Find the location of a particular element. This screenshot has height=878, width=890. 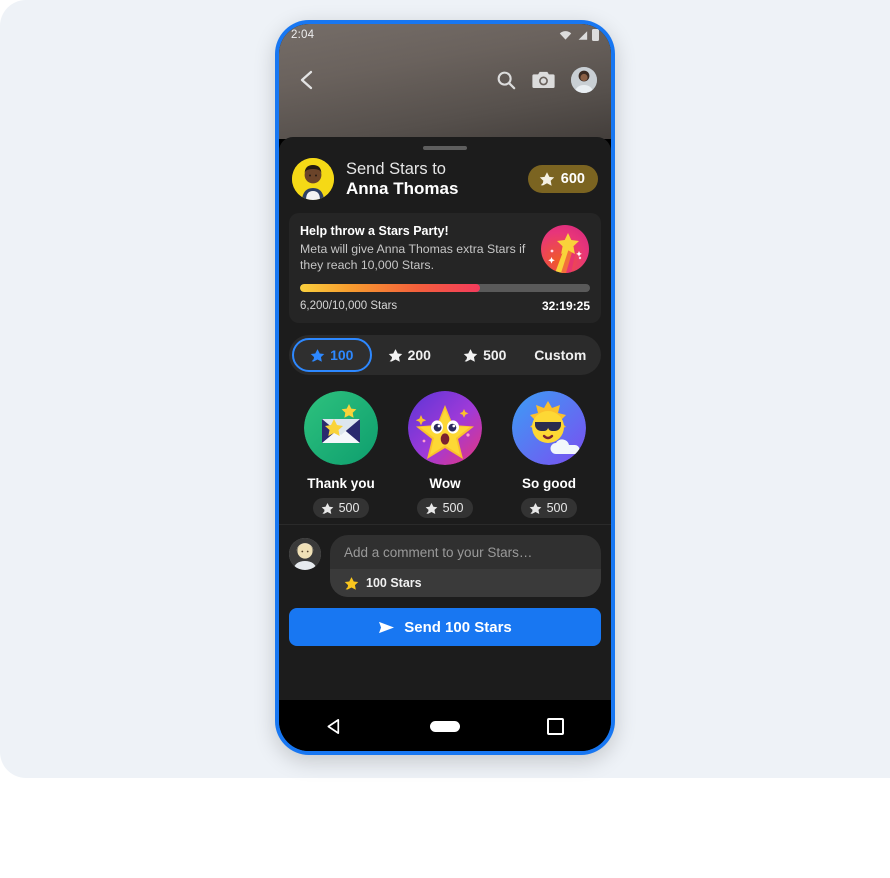

android-recents-button is located at coordinates (555, 726).